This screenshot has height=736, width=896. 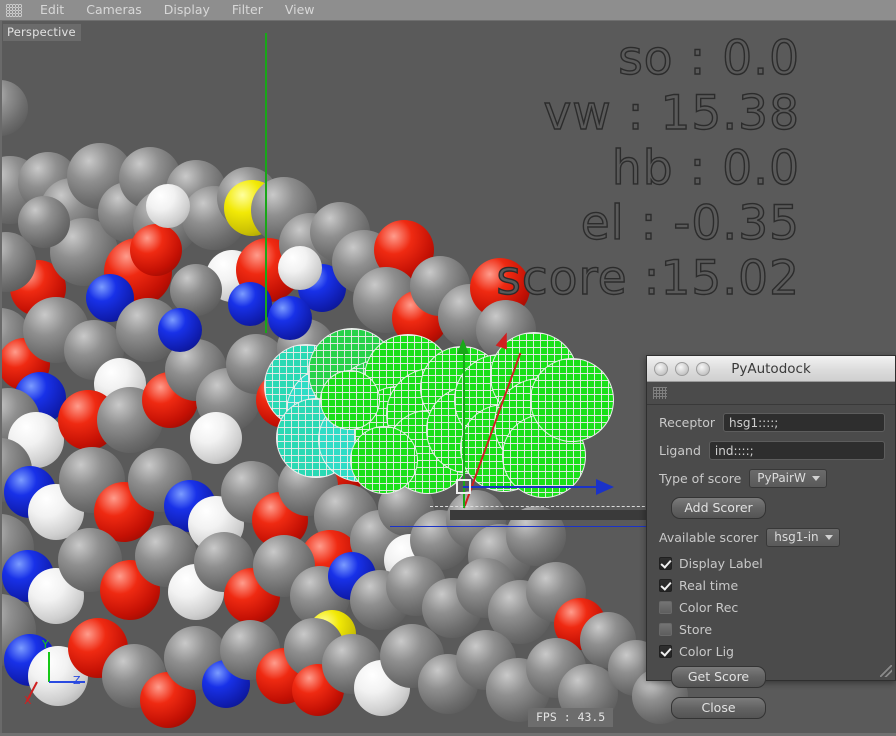 What do you see at coordinates (665, 585) in the screenshot?
I see `real-time-checkbox` at bounding box center [665, 585].